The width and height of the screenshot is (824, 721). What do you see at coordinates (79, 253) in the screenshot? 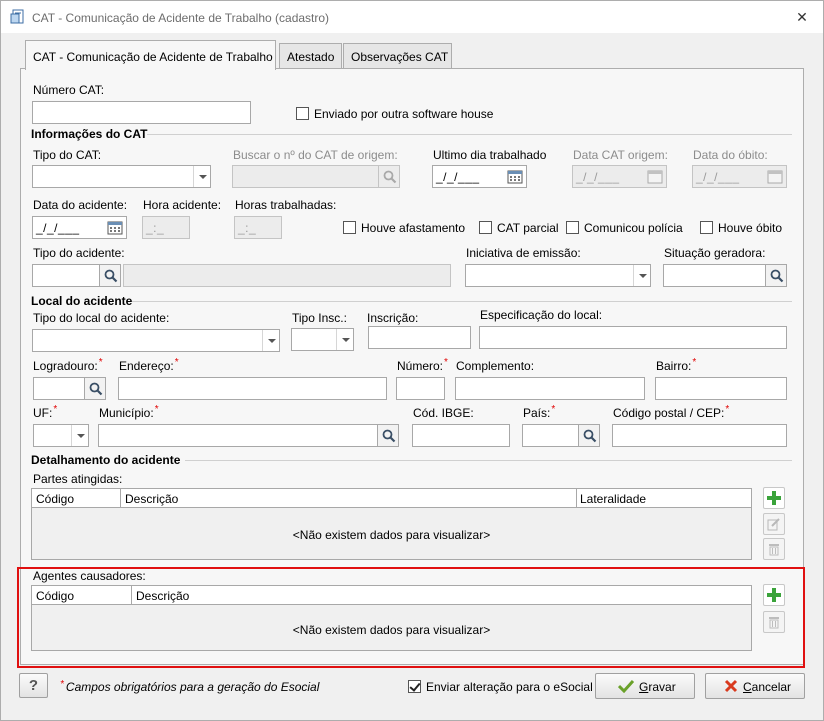
I see `tipo-acidente-label: Tipo do acidente:` at bounding box center [79, 253].